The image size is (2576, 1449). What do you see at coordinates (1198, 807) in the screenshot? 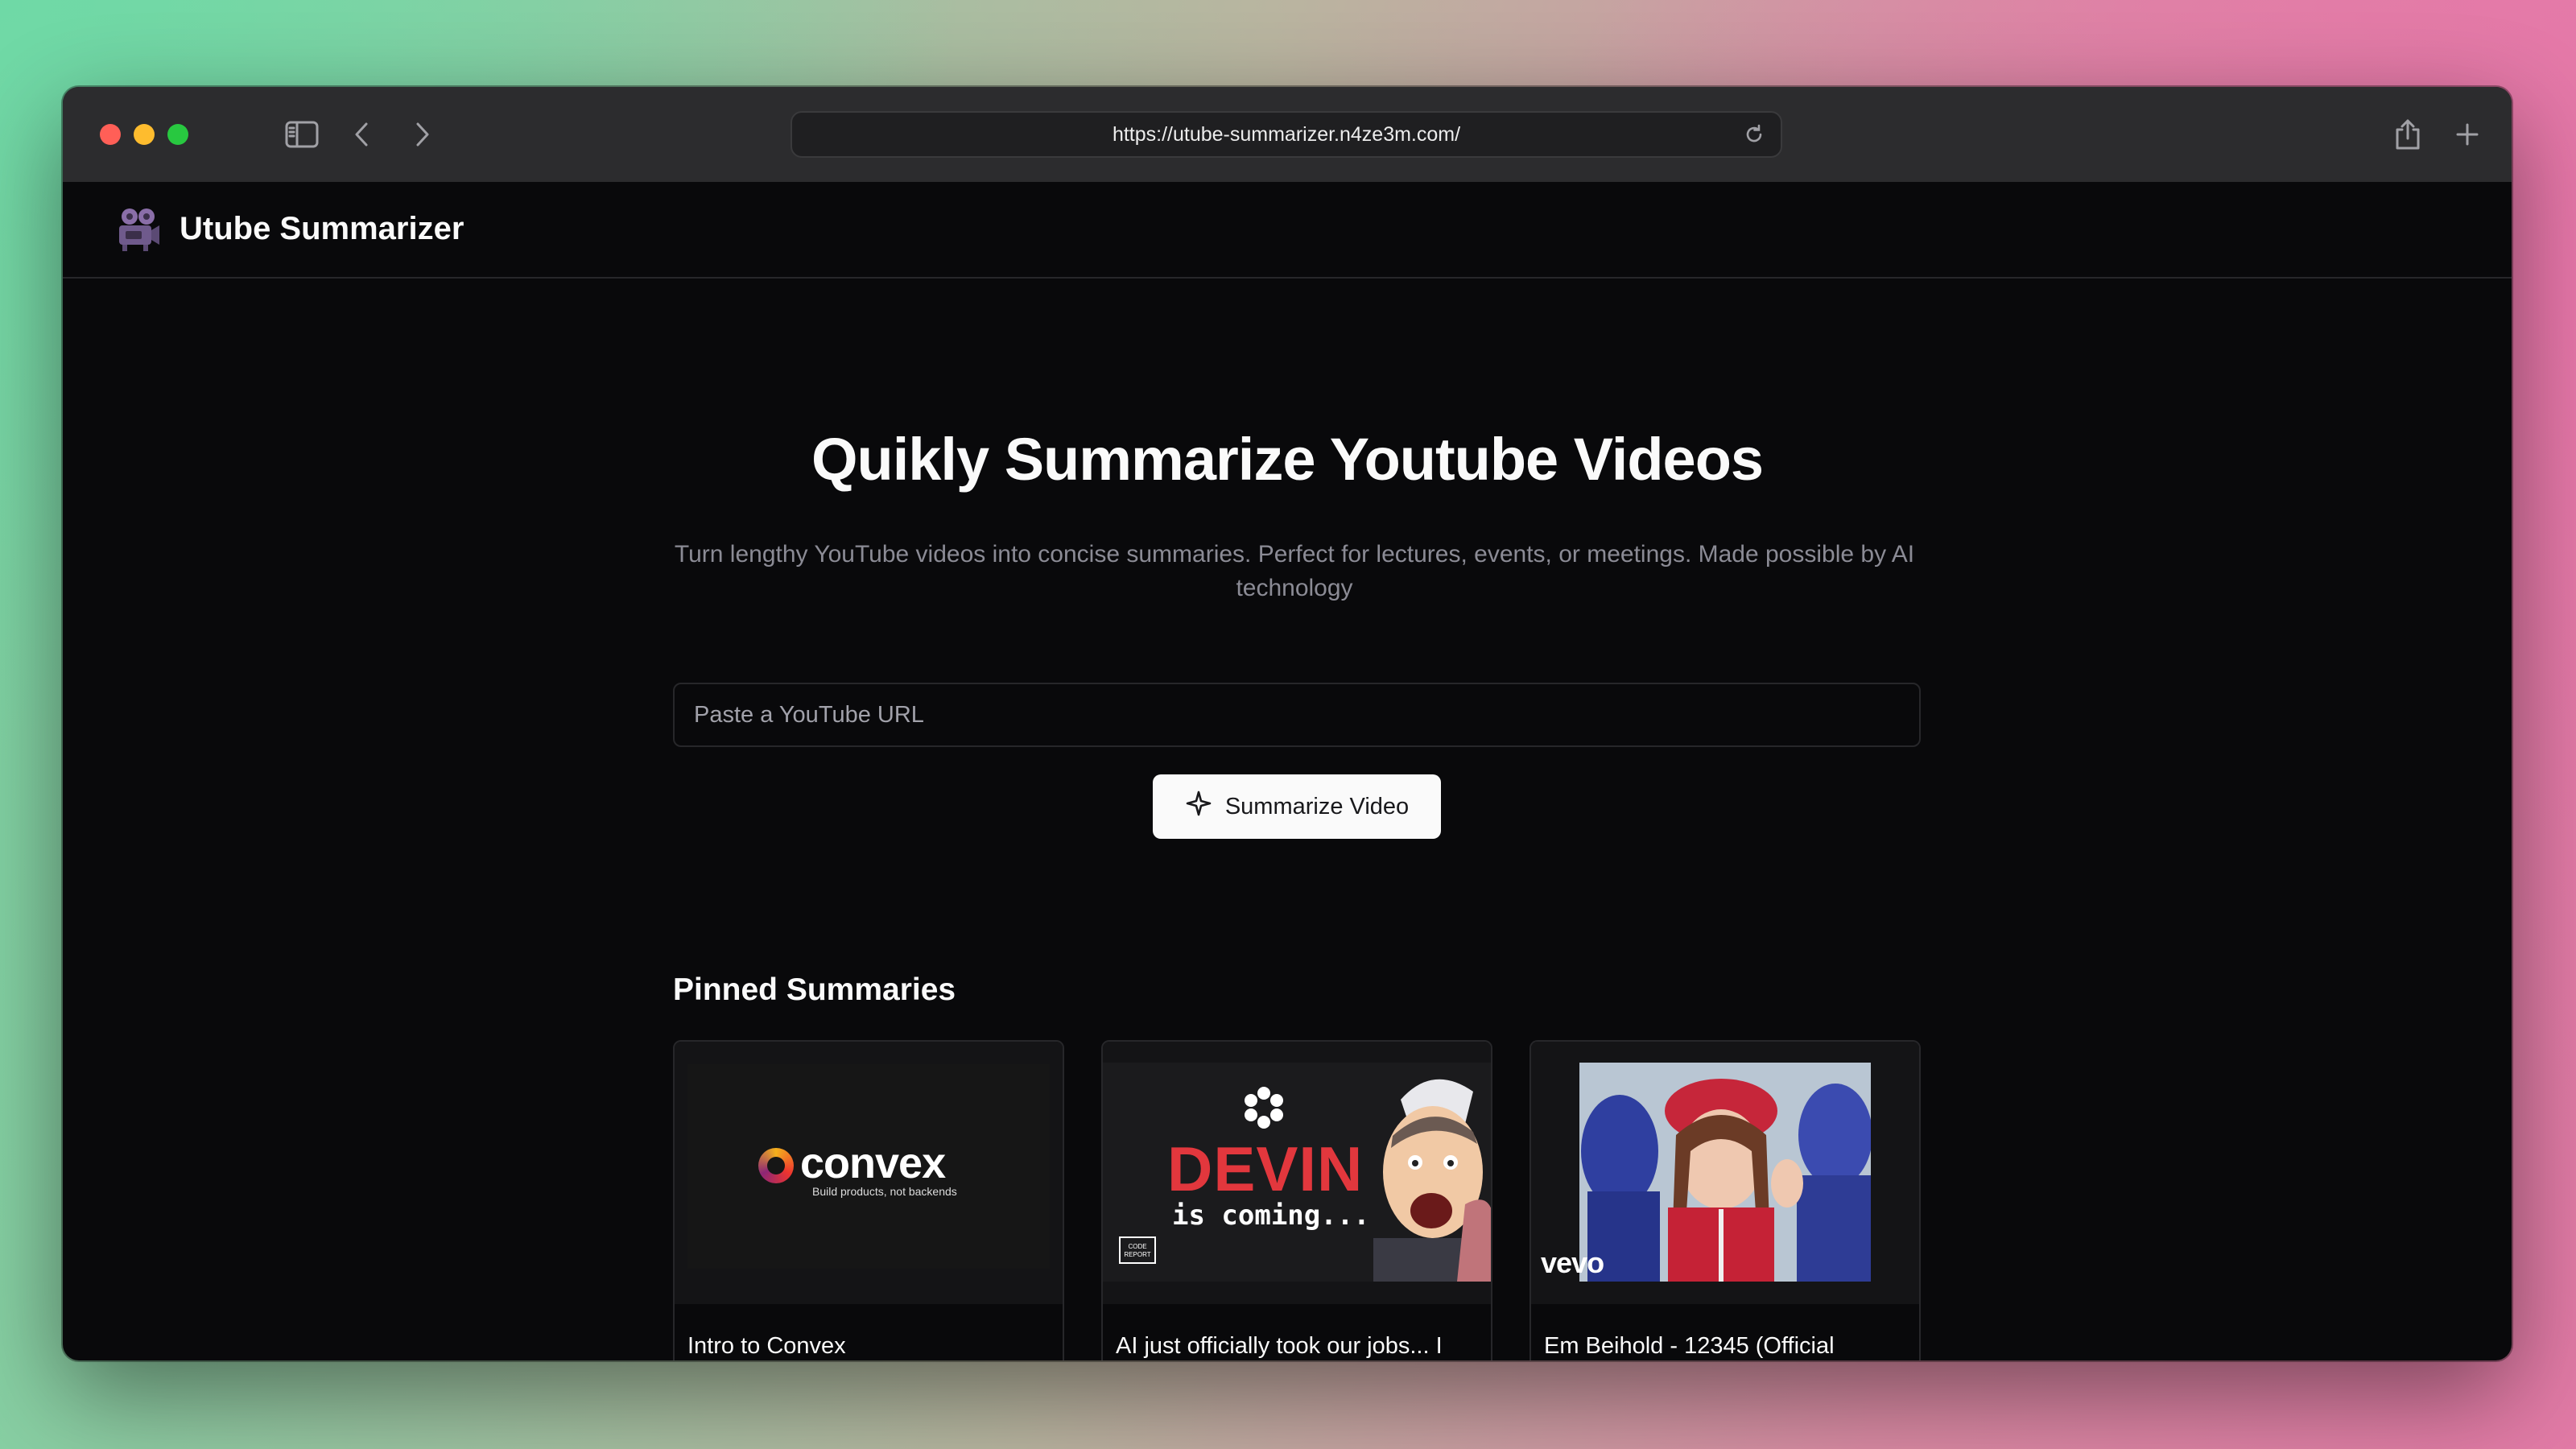
I see `sparkle-icon` at bounding box center [1198, 807].